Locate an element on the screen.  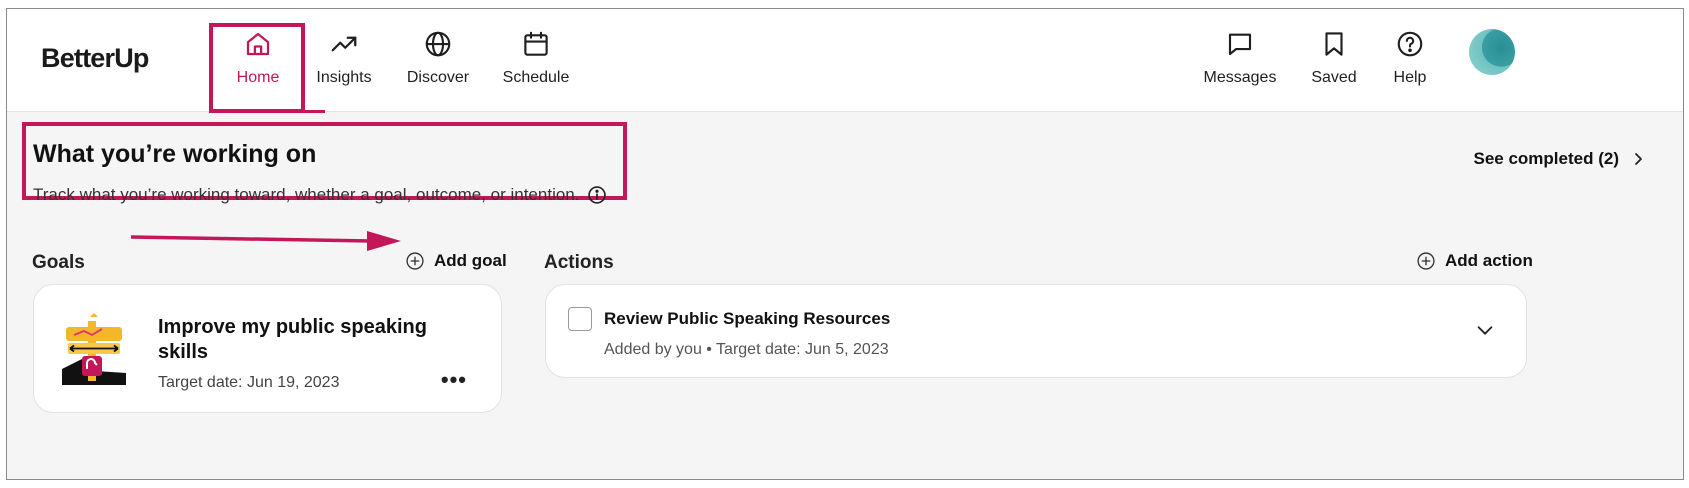
nav-saved-label: Saved is located at coordinates (1334, 77).